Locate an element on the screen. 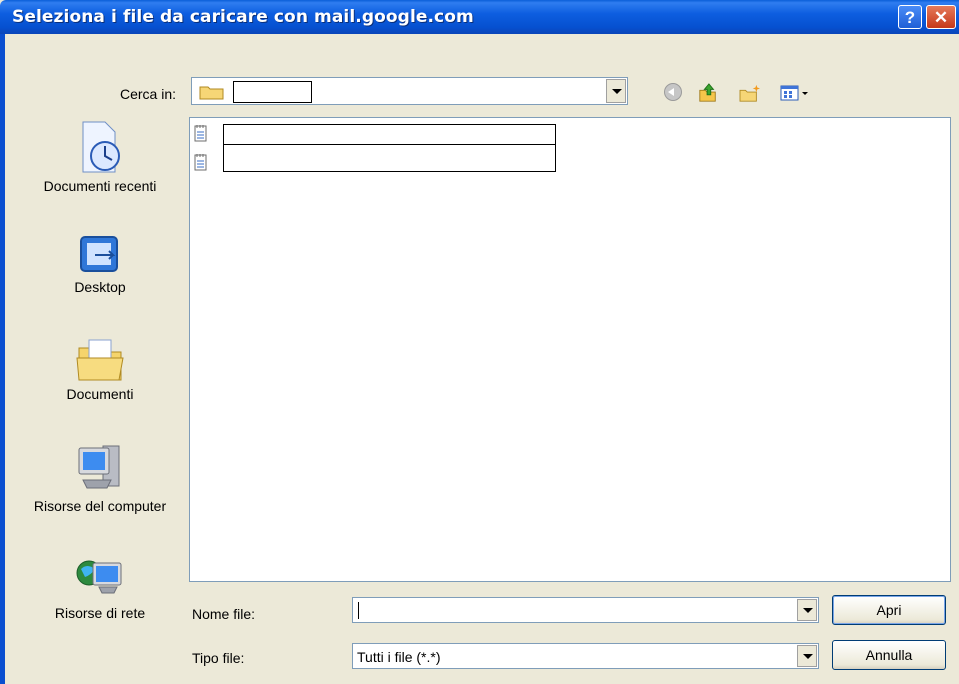 Image resolution: width=959 pixels, height=684 pixels. look-in-combo is located at coordinates (409, 91).